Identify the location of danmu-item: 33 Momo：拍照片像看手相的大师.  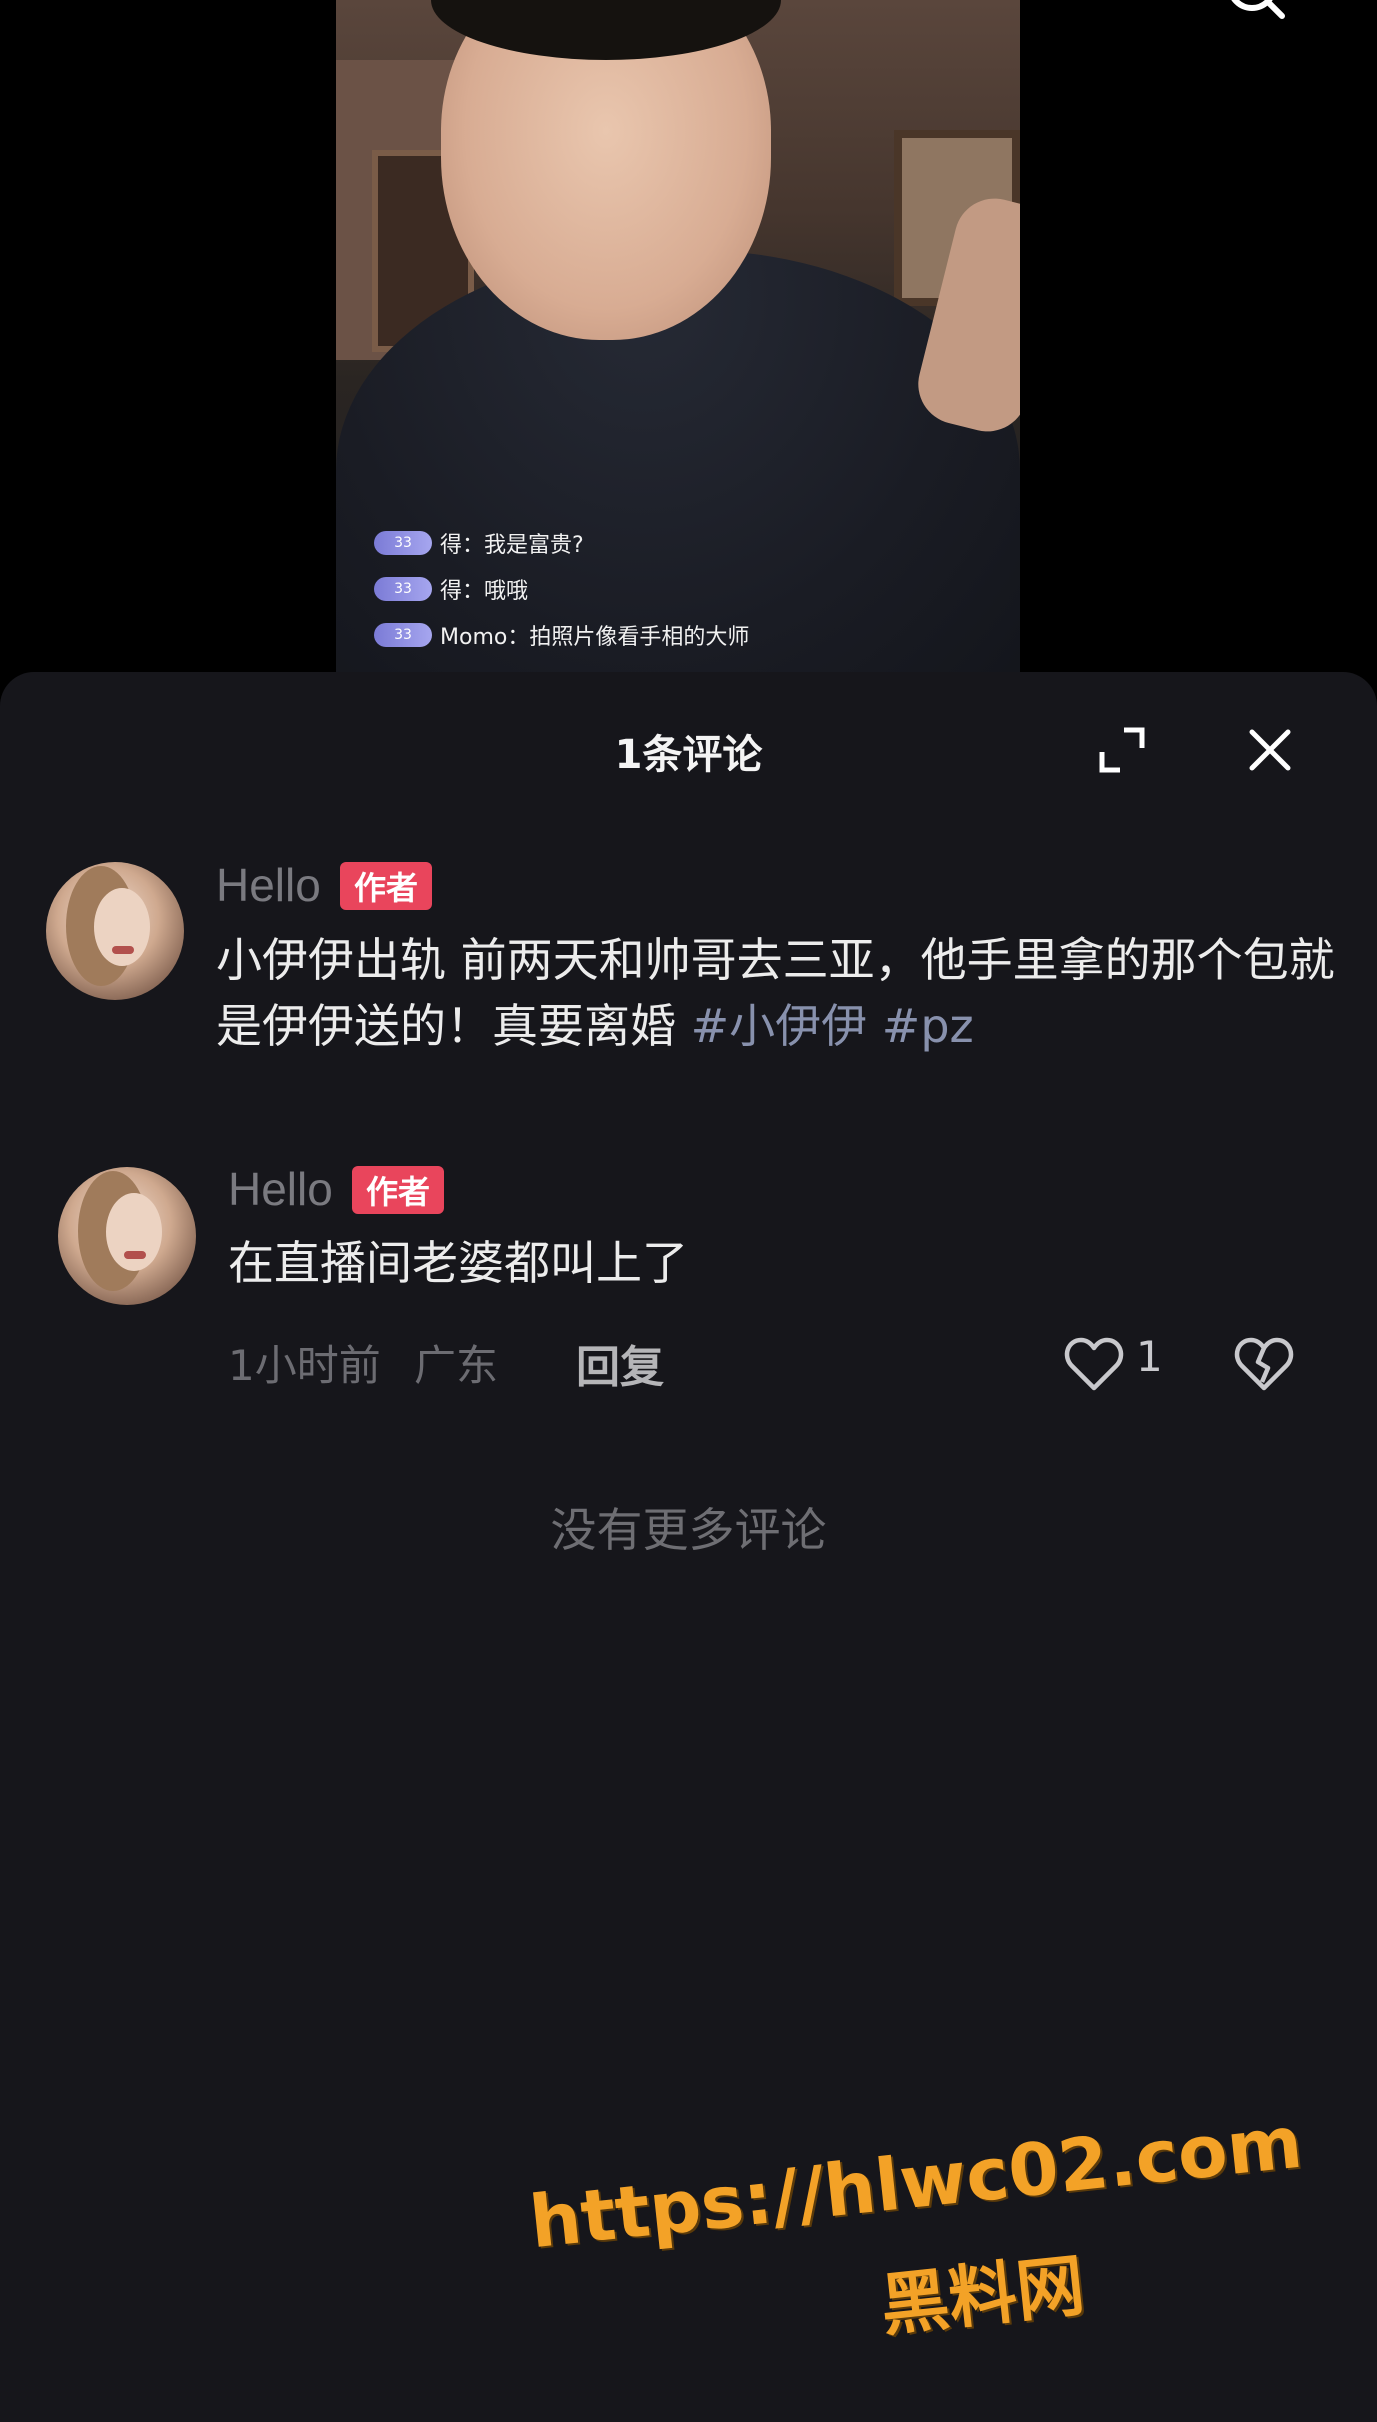
(684, 635).